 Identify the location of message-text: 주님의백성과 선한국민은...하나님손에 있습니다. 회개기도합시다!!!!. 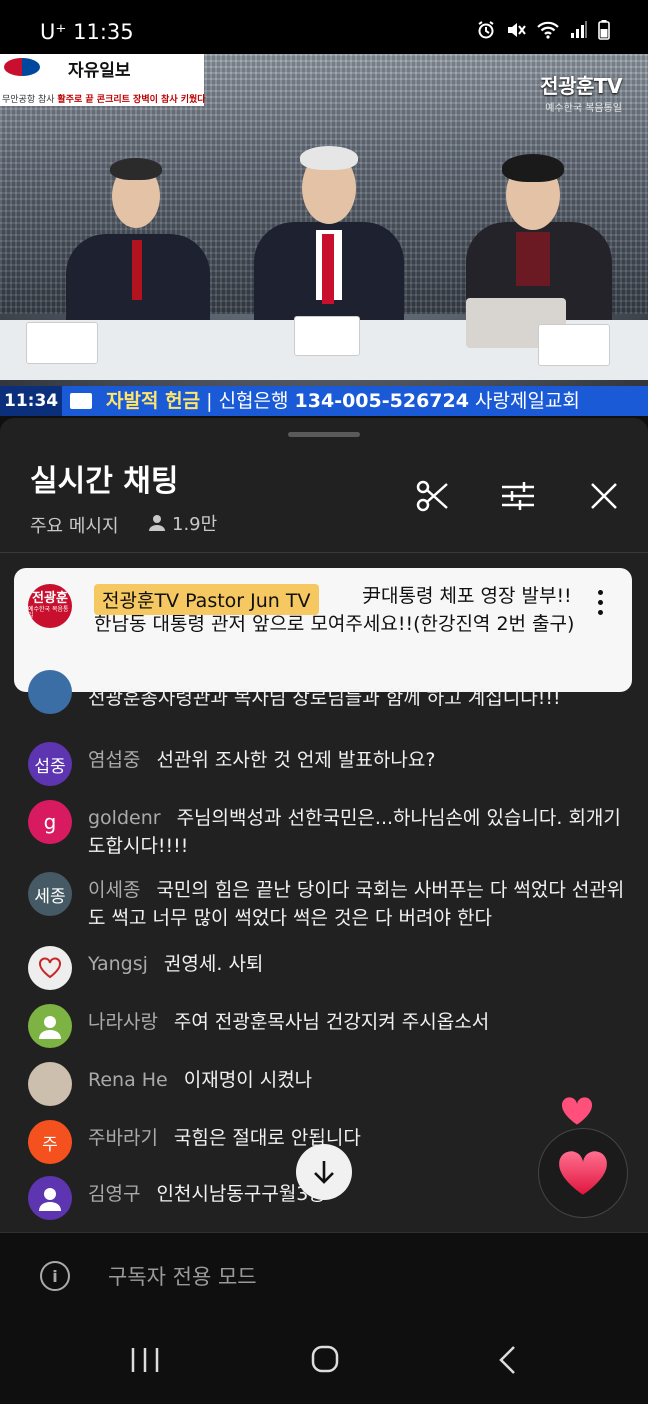
(354, 832).